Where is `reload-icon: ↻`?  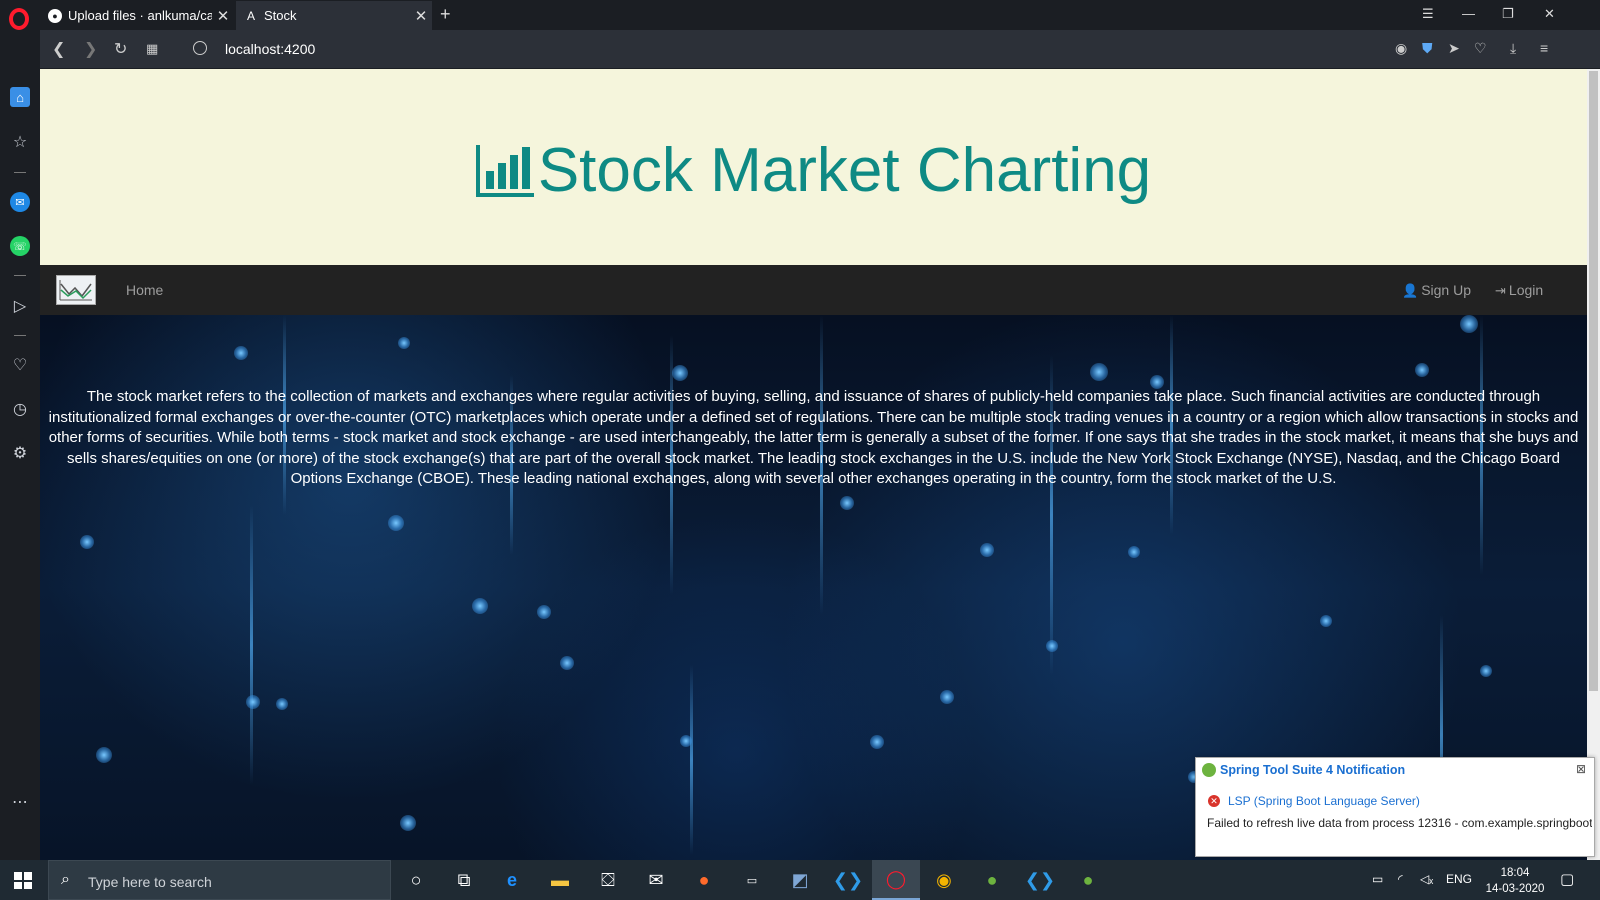
reload-icon: ↻ is located at coordinates (120, 49).